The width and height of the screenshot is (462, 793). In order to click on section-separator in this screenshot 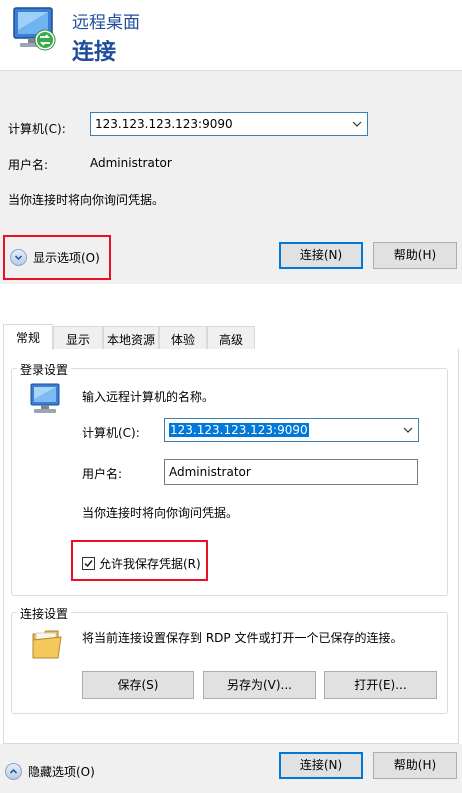, I will do `click(231, 289)`.